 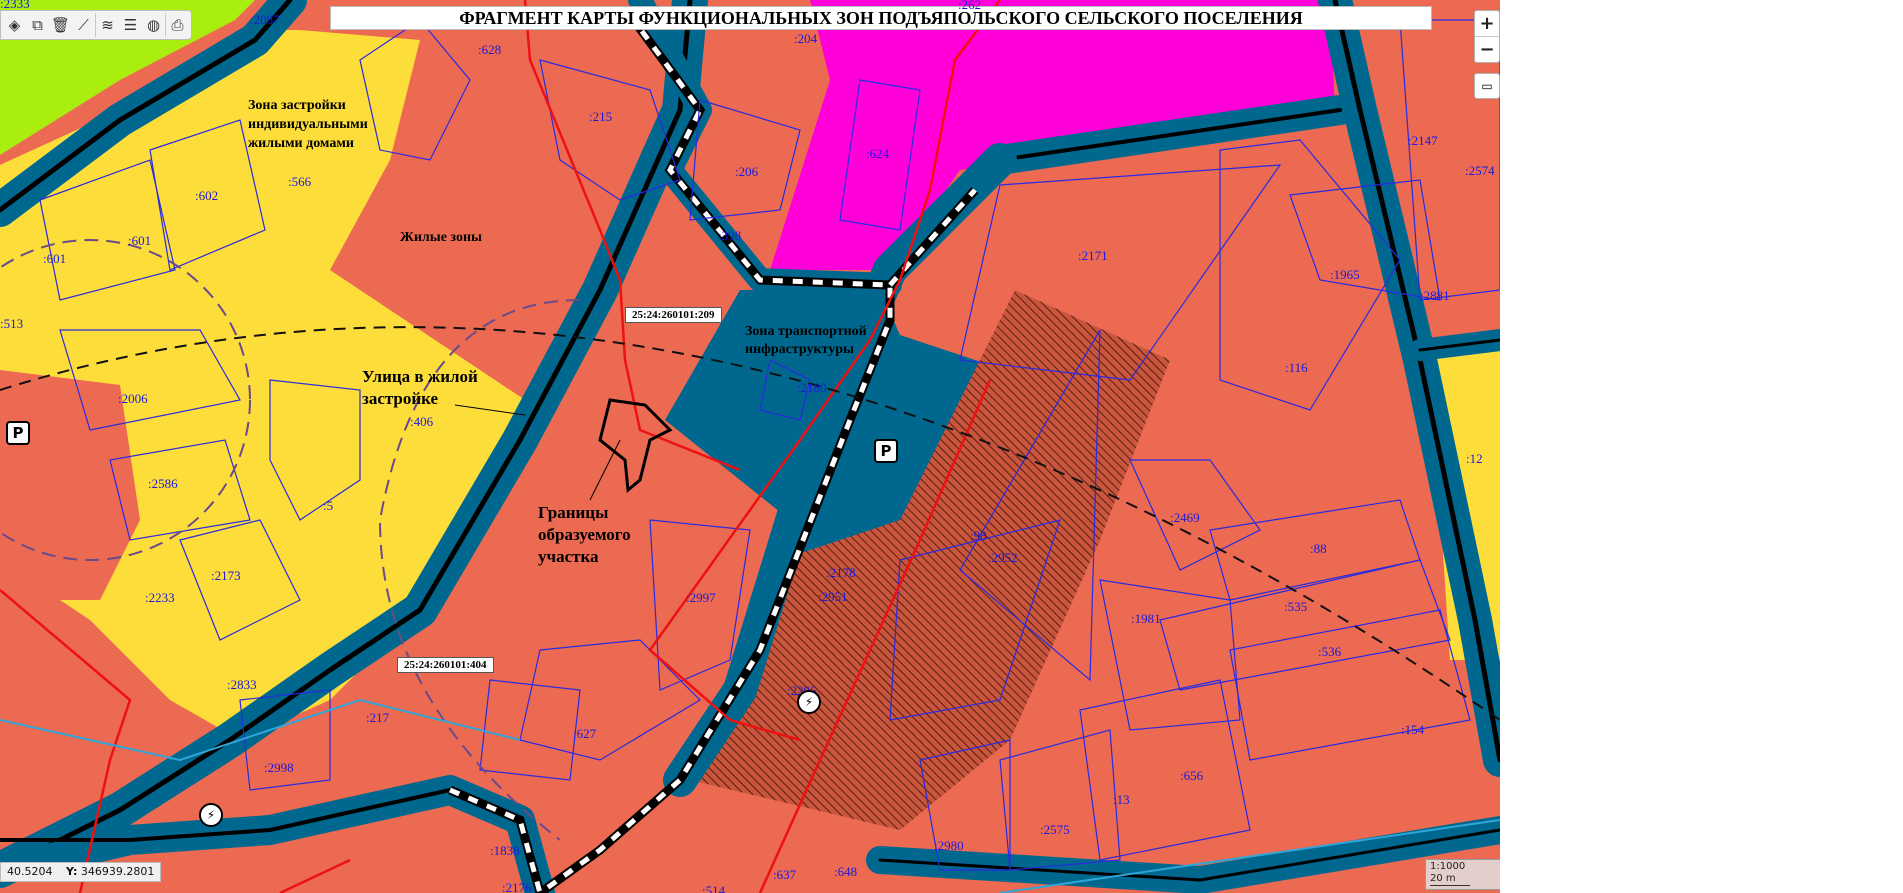 What do you see at coordinates (1450, 879) in the screenshot?
I see `scale-bar: 20 m` at bounding box center [1450, 879].